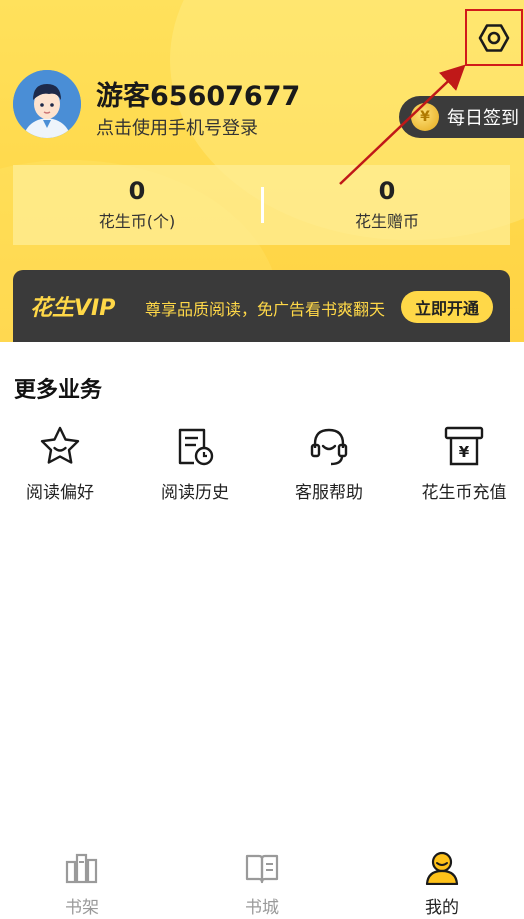 This screenshot has height=919, width=524. I want to click on bonus-coin-label: 花生赠币, so click(386, 221).